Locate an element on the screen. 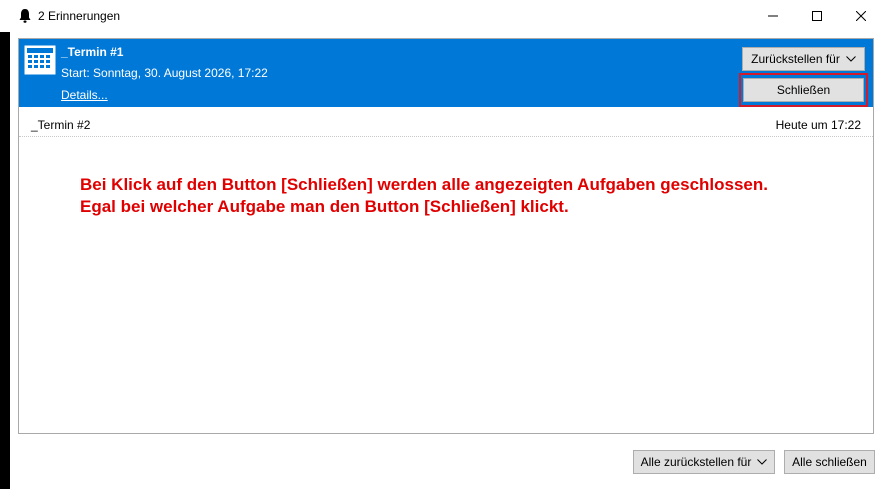 This screenshot has height=489, width=878. snooze-all-label: Alle zurückstellen für is located at coordinates (696, 462).